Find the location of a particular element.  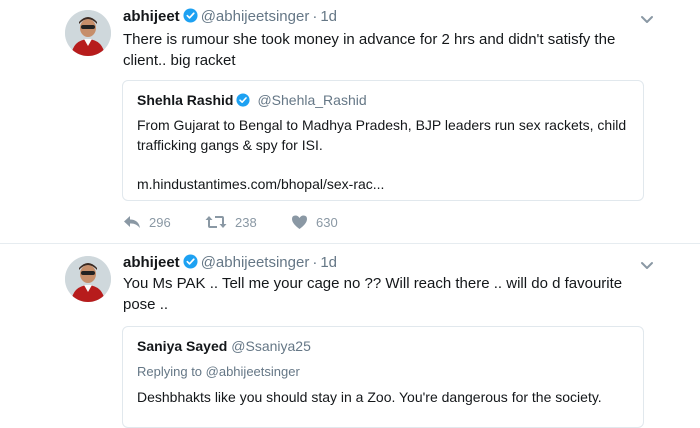

retweet-count: 238 is located at coordinates (246, 222).